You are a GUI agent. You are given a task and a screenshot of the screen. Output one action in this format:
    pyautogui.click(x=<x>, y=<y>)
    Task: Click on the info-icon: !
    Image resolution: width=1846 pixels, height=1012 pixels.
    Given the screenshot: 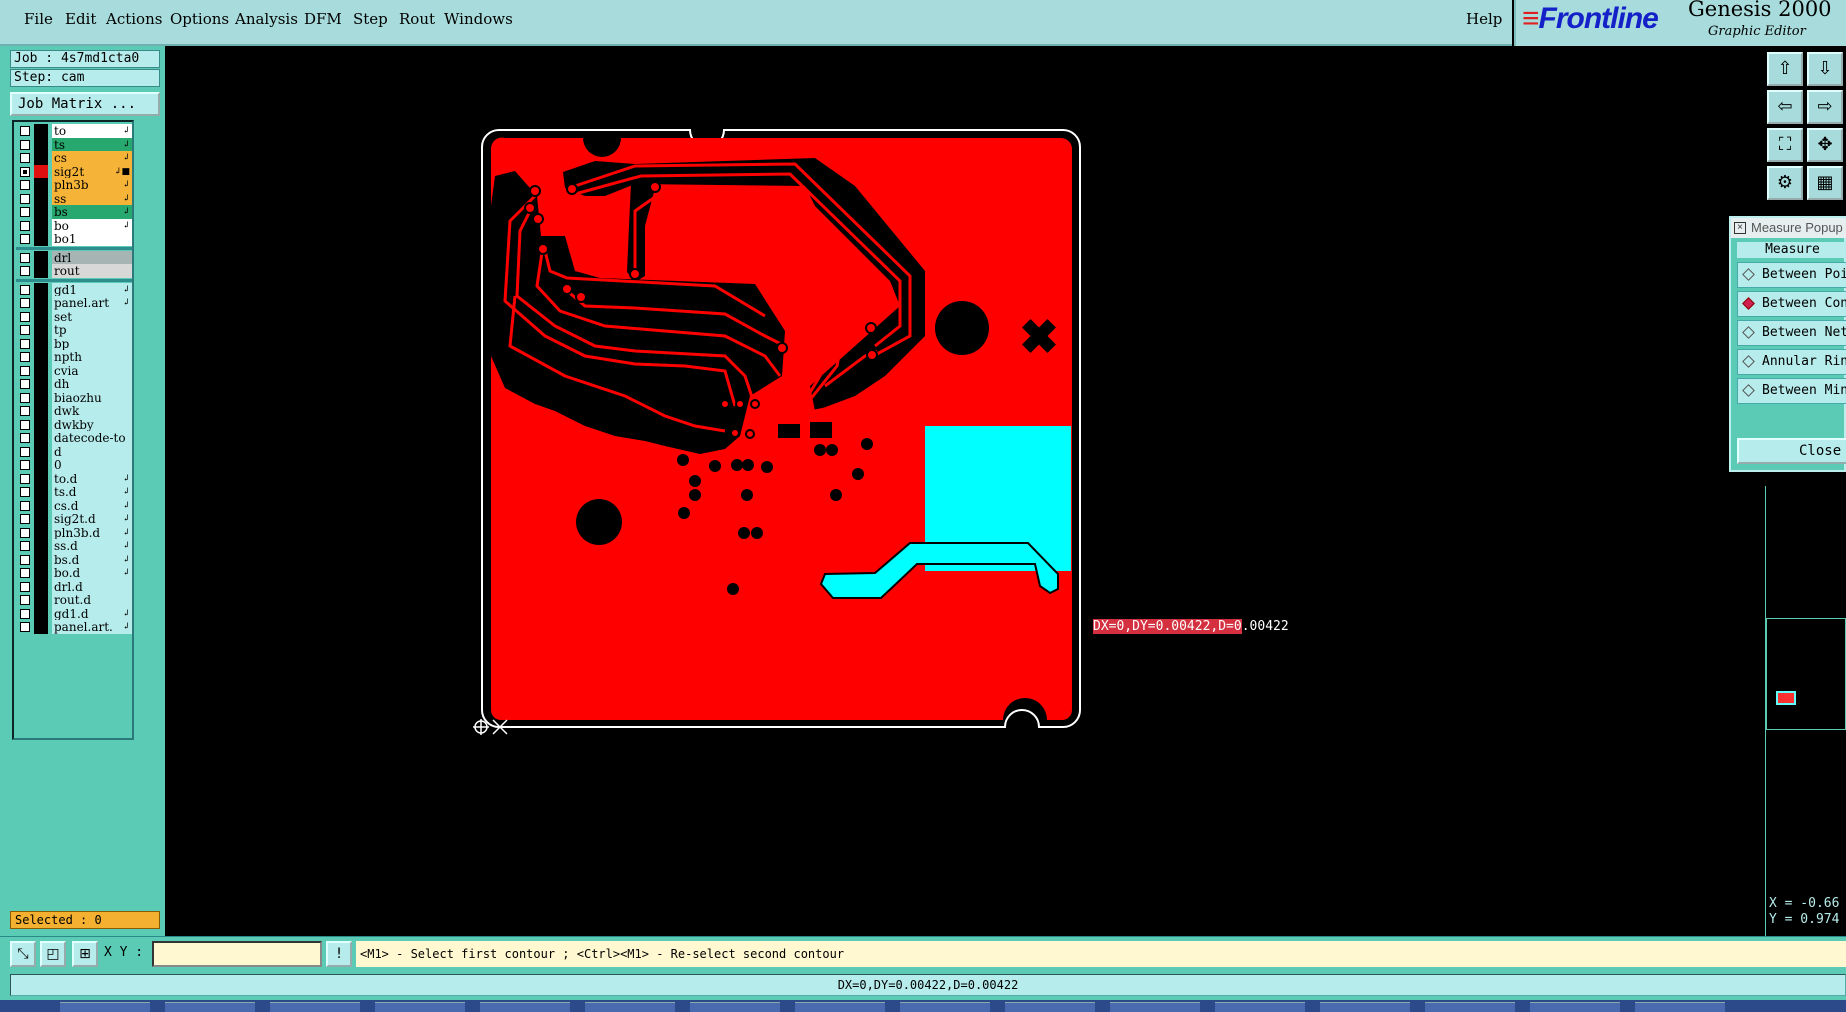 What is the action you would take?
    pyautogui.click(x=339, y=954)
    